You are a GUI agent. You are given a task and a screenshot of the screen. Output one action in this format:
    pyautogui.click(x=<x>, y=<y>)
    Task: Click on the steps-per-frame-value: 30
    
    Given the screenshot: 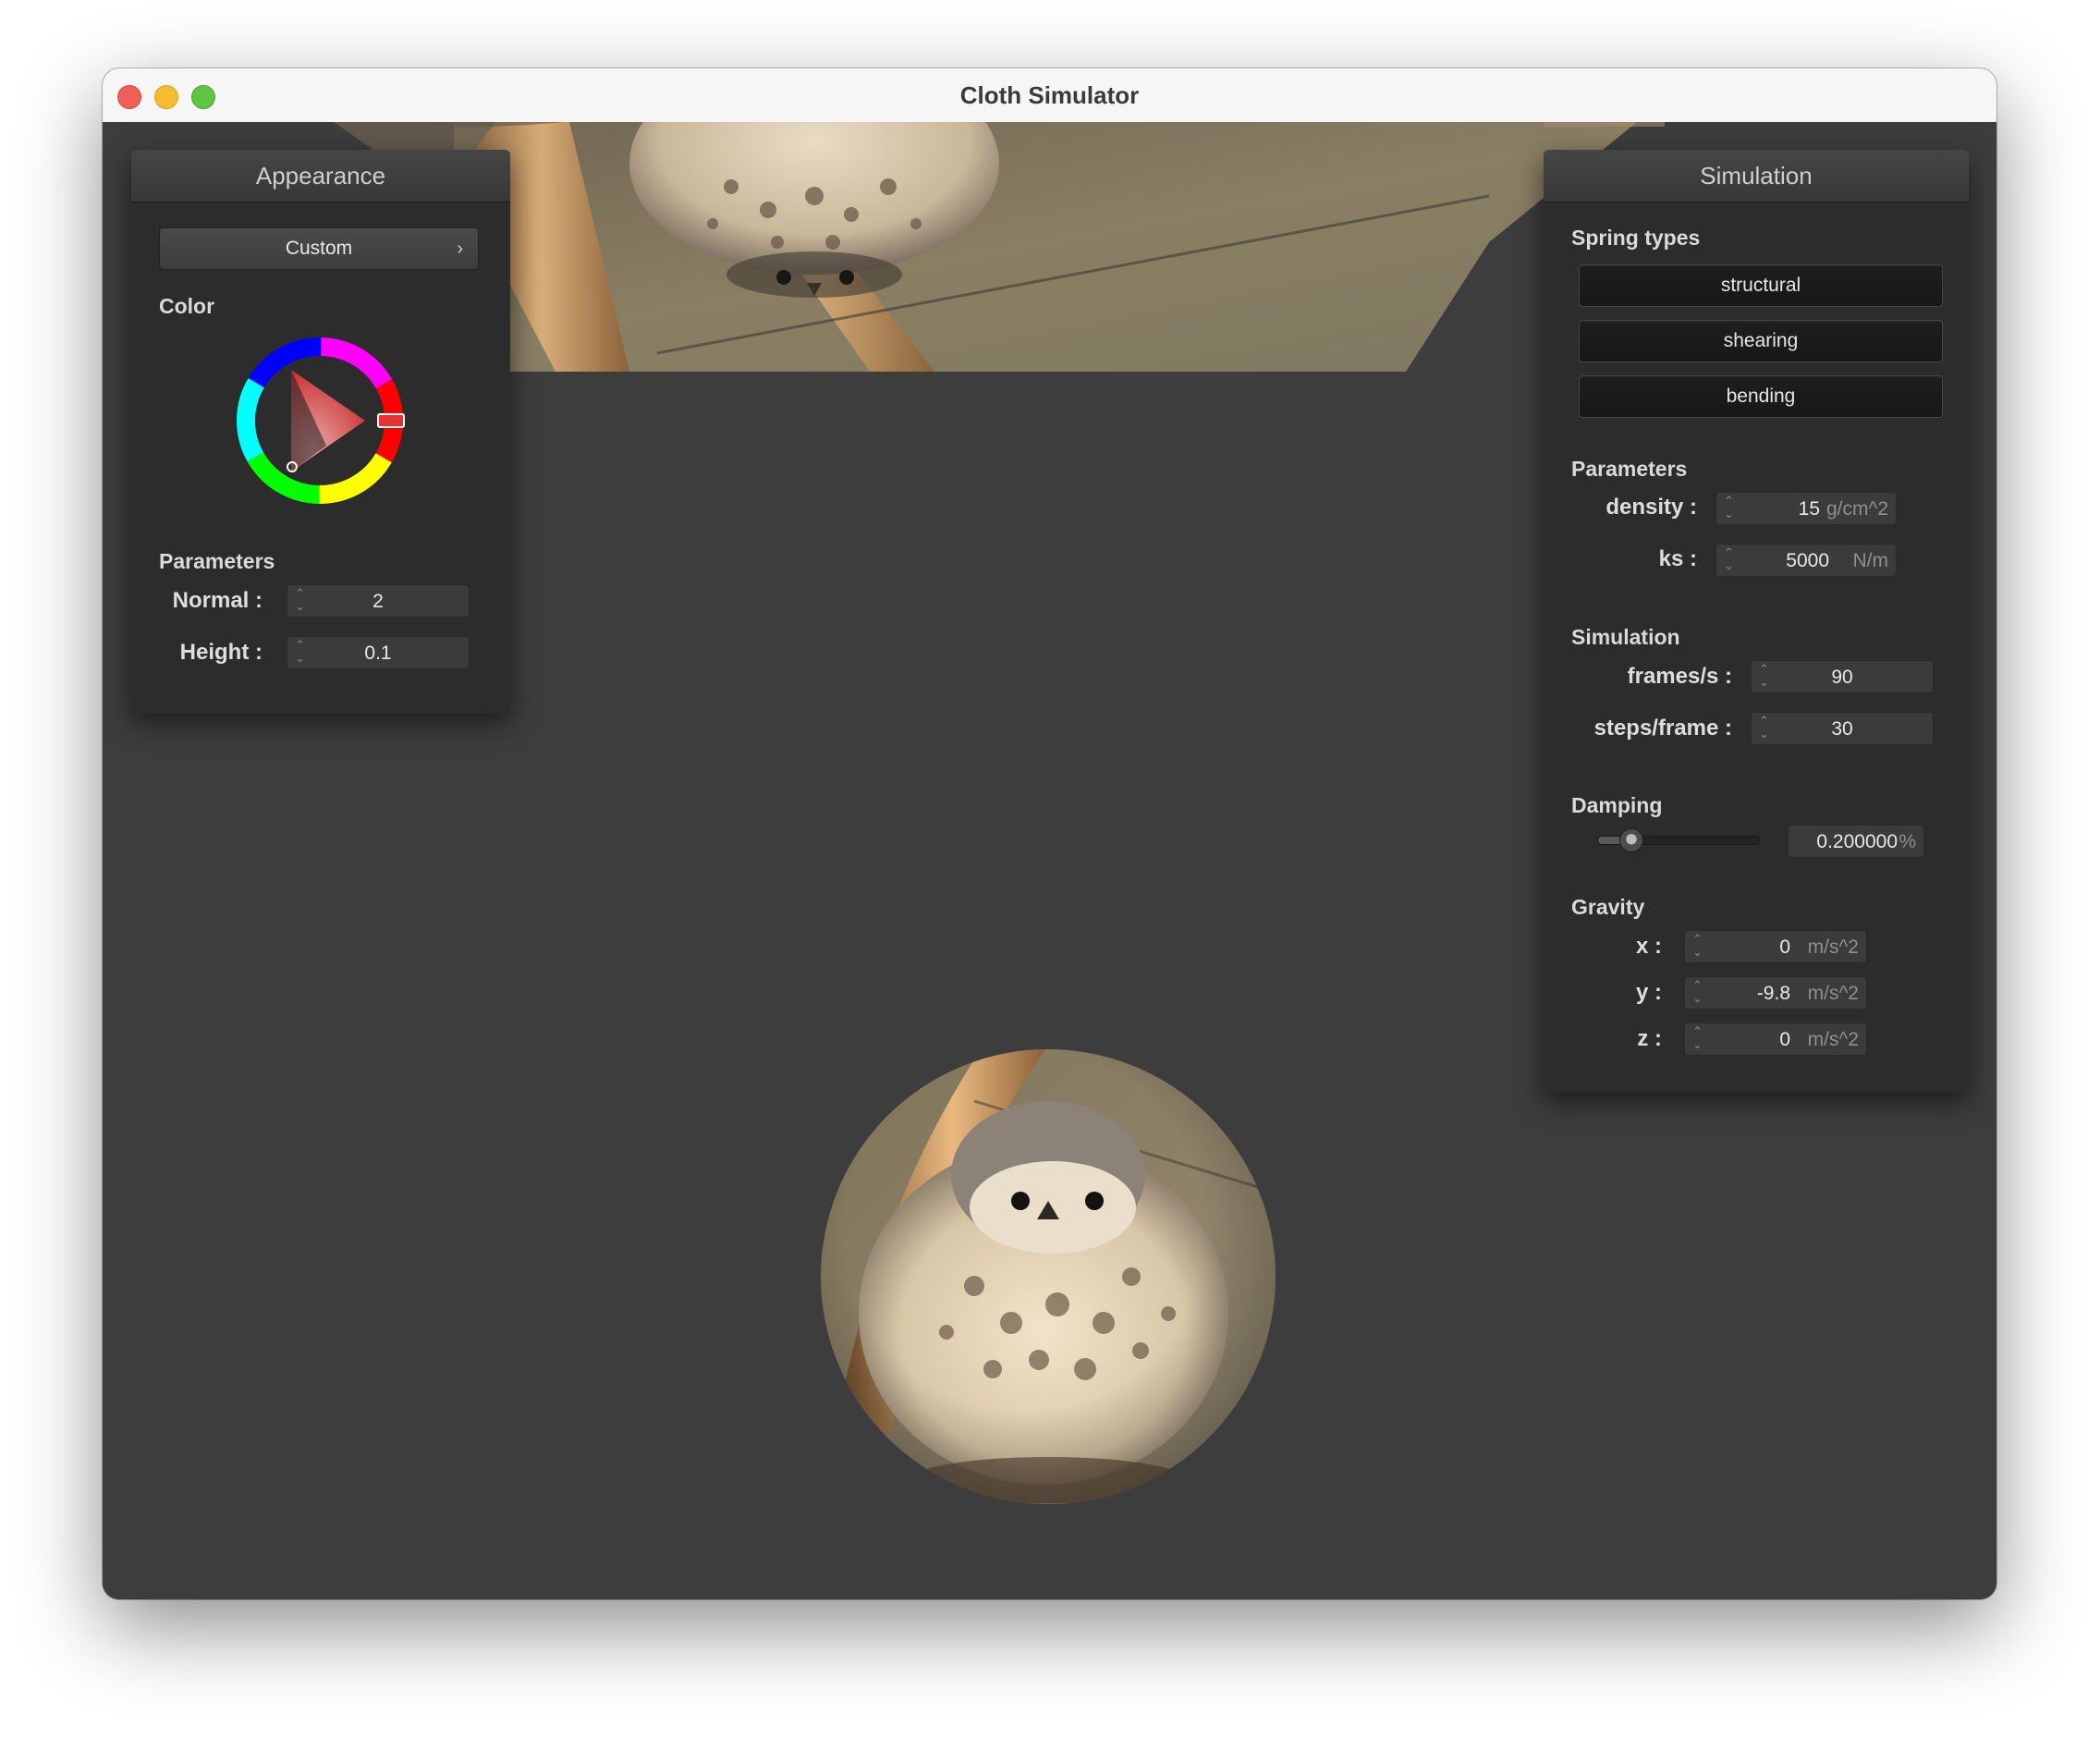 What is the action you would take?
    pyautogui.click(x=1842, y=729)
    